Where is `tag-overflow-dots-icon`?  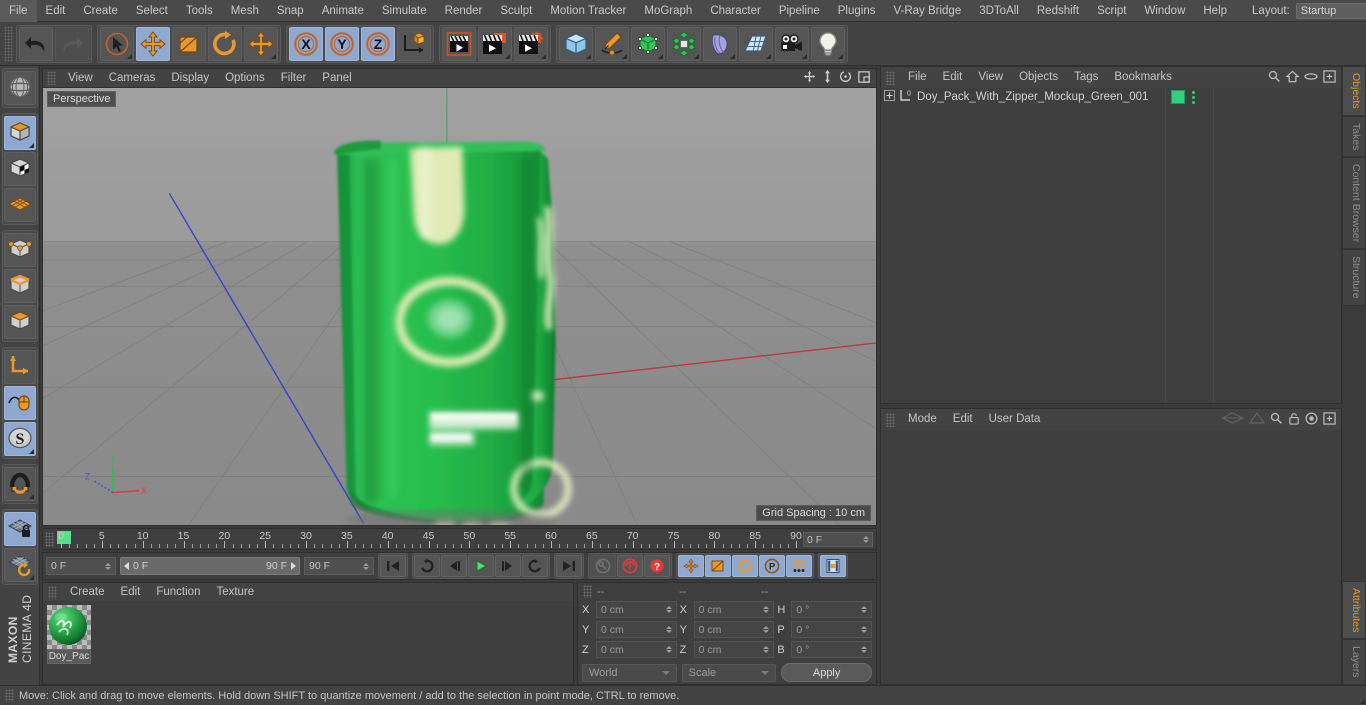 tag-overflow-dots-icon is located at coordinates (1193, 97).